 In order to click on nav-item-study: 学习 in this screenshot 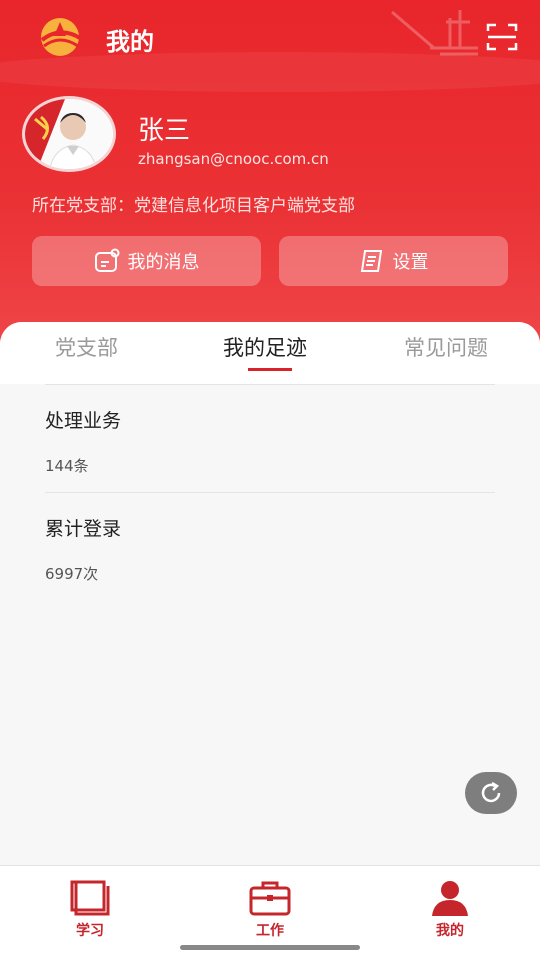, I will do `click(90, 909)`.